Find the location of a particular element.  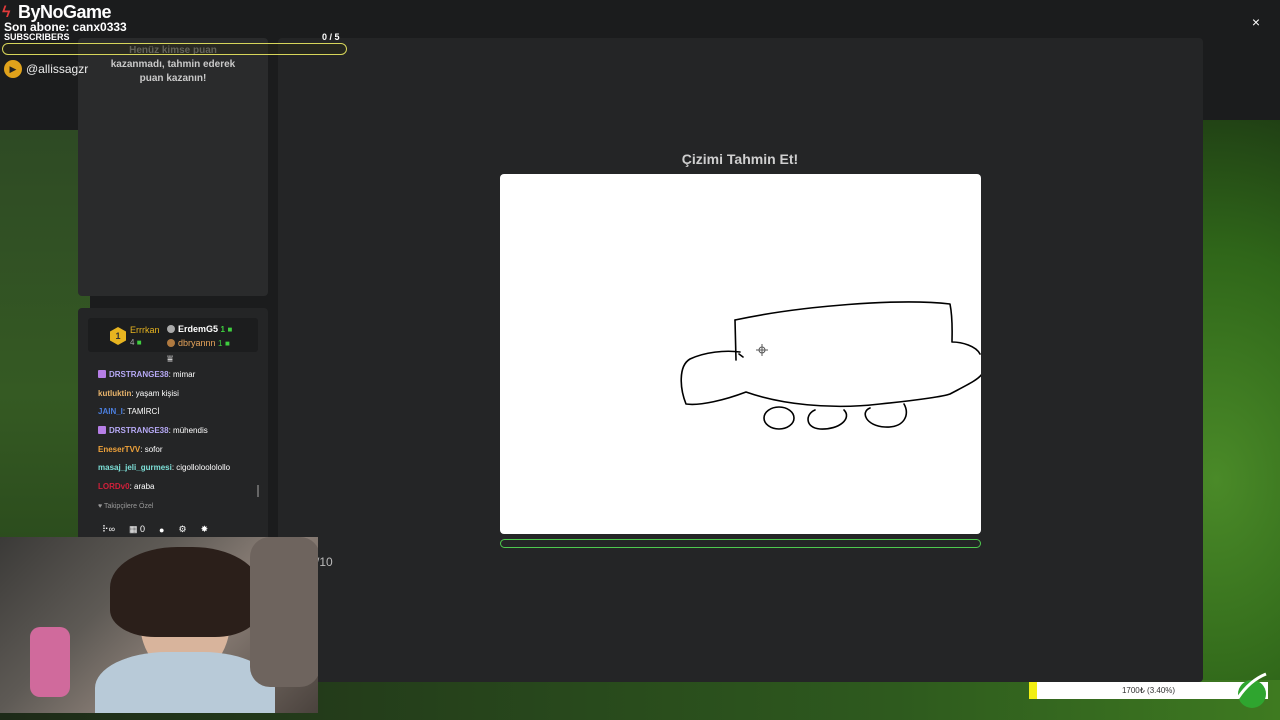

connections-icon: ⠗∞ is located at coordinates (108, 529).